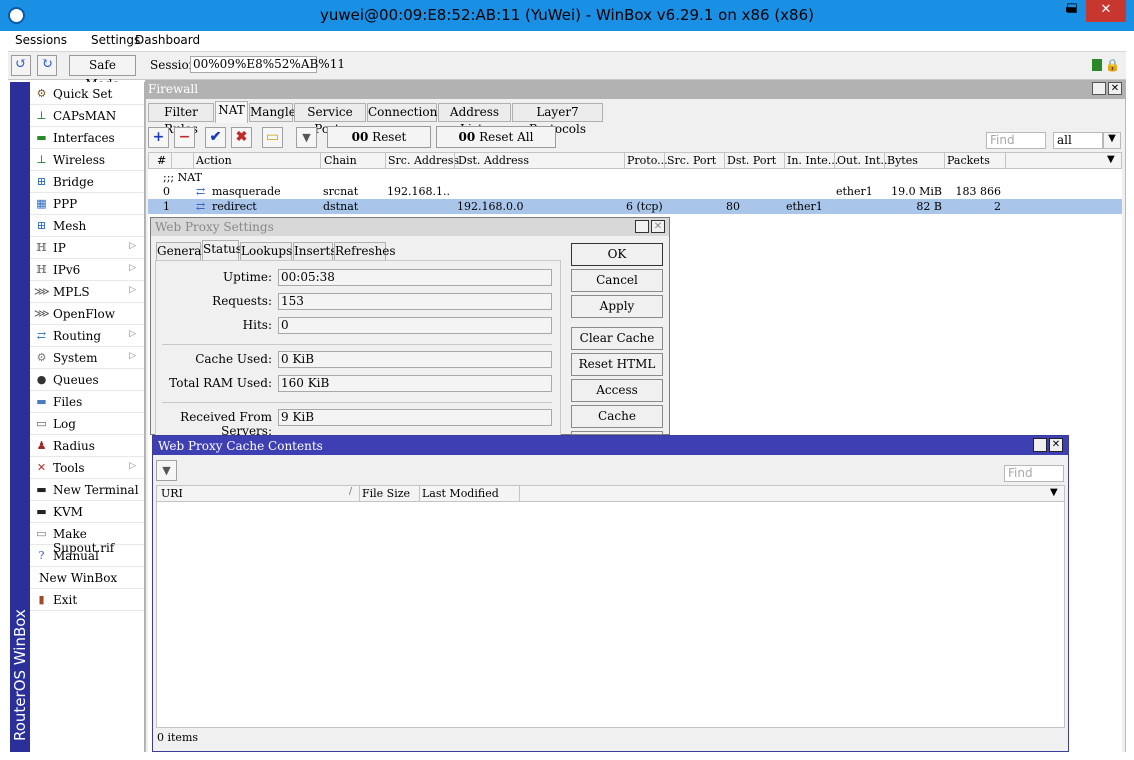 The height and width of the screenshot is (760, 1134). What do you see at coordinates (231, 112) in the screenshot?
I see `tab-nat: NAT` at bounding box center [231, 112].